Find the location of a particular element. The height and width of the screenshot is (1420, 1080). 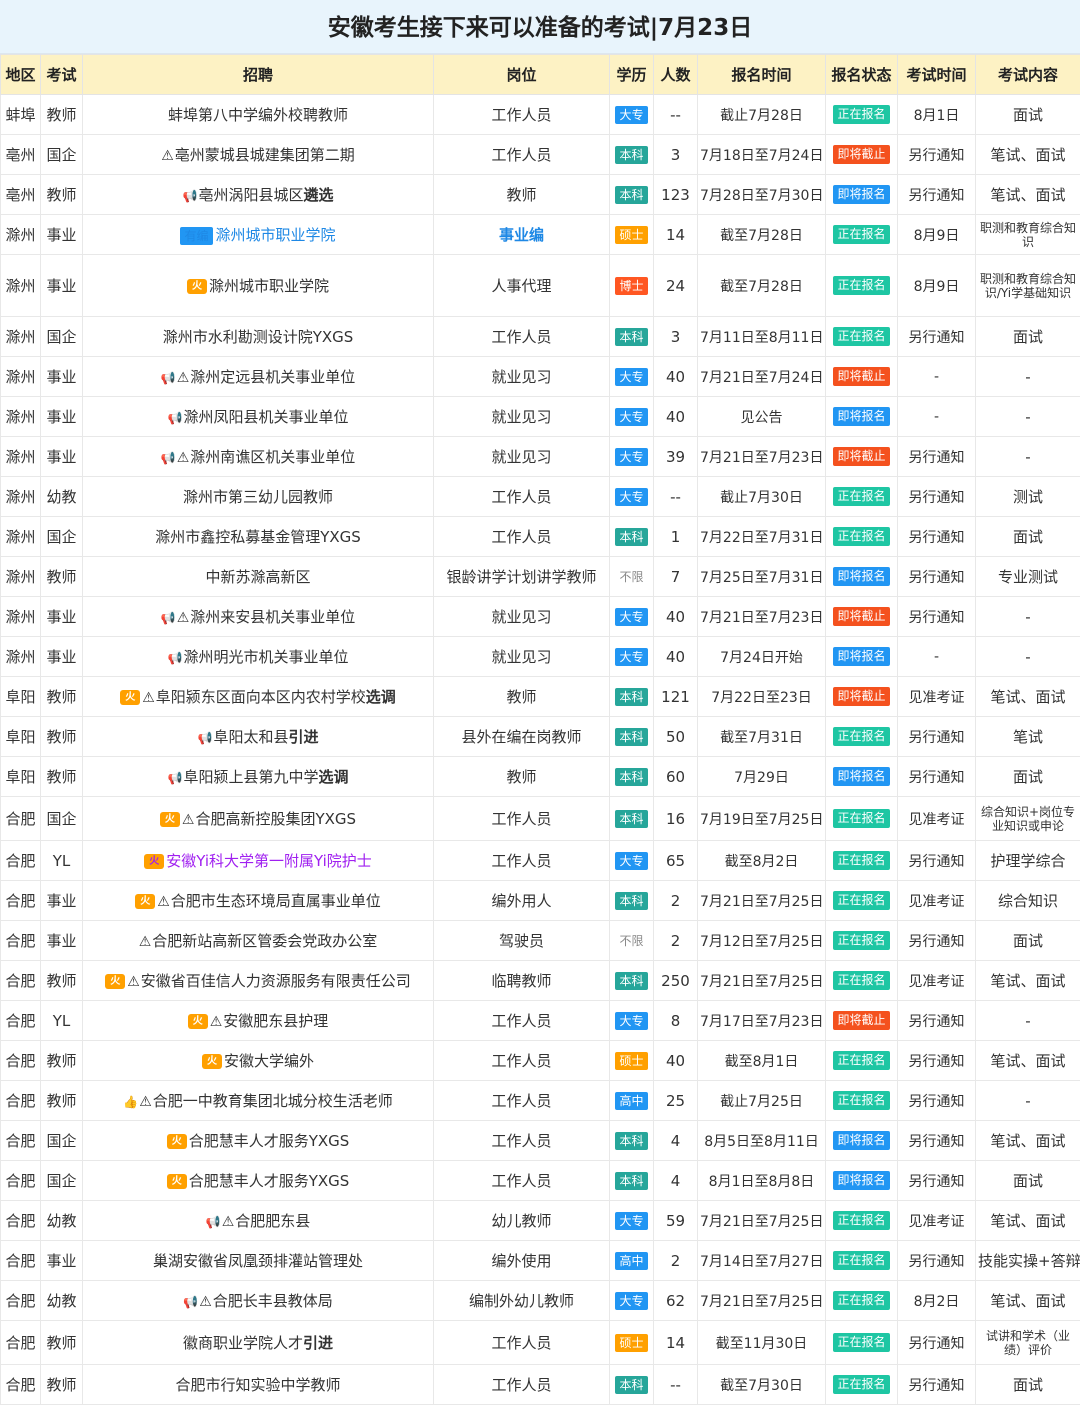

status-badge: 即将报名 is located at coordinates (861, 1180).